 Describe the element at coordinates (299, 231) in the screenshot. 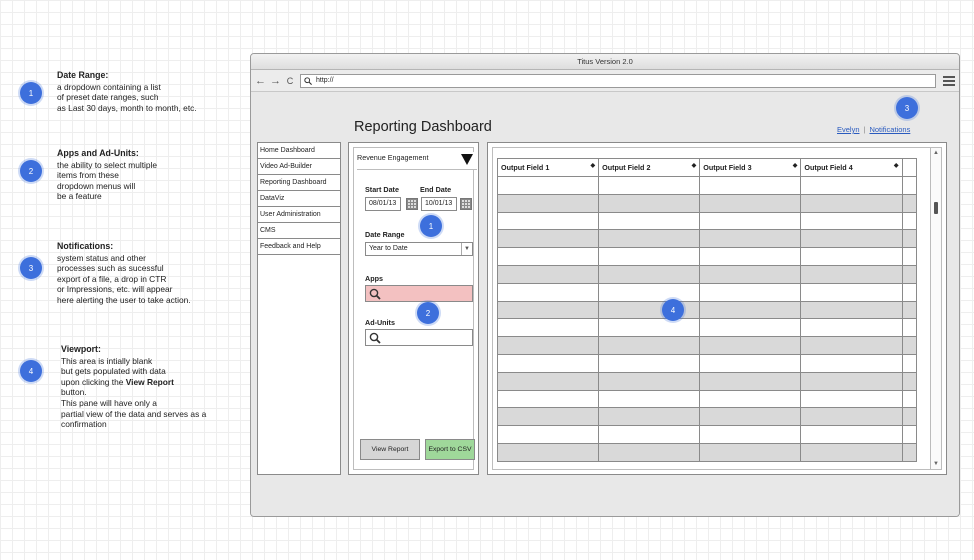

I see `sidebar-item-cms: CMS` at that location.